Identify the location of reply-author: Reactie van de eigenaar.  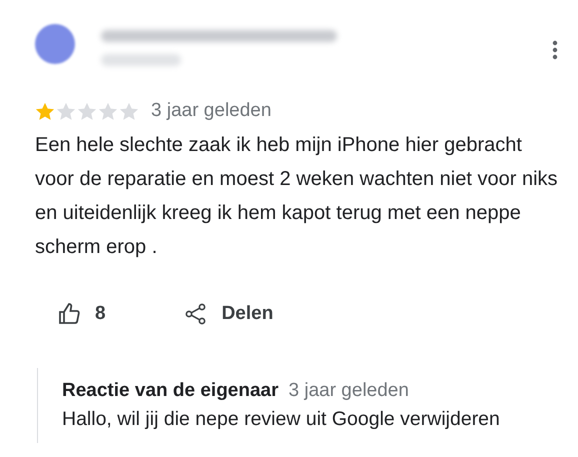
(170, 391).